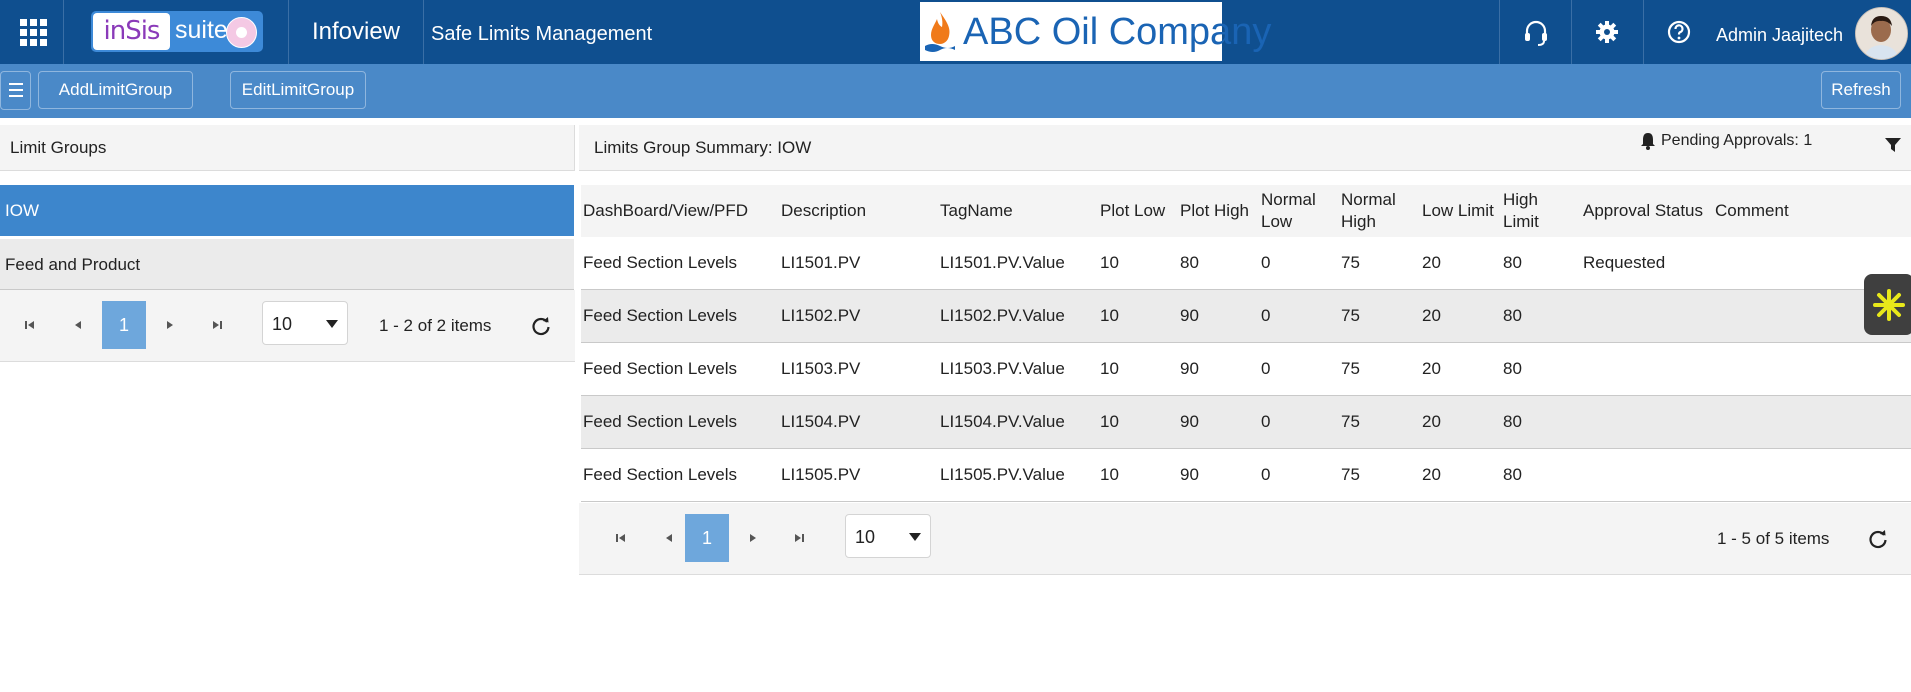 The width and height of the screenshot is (1911, 692). What do you see at coordinates (1647, 211) in the screenshot?
I see `column-header: Approval Status` at bounding box center [1647, 211].